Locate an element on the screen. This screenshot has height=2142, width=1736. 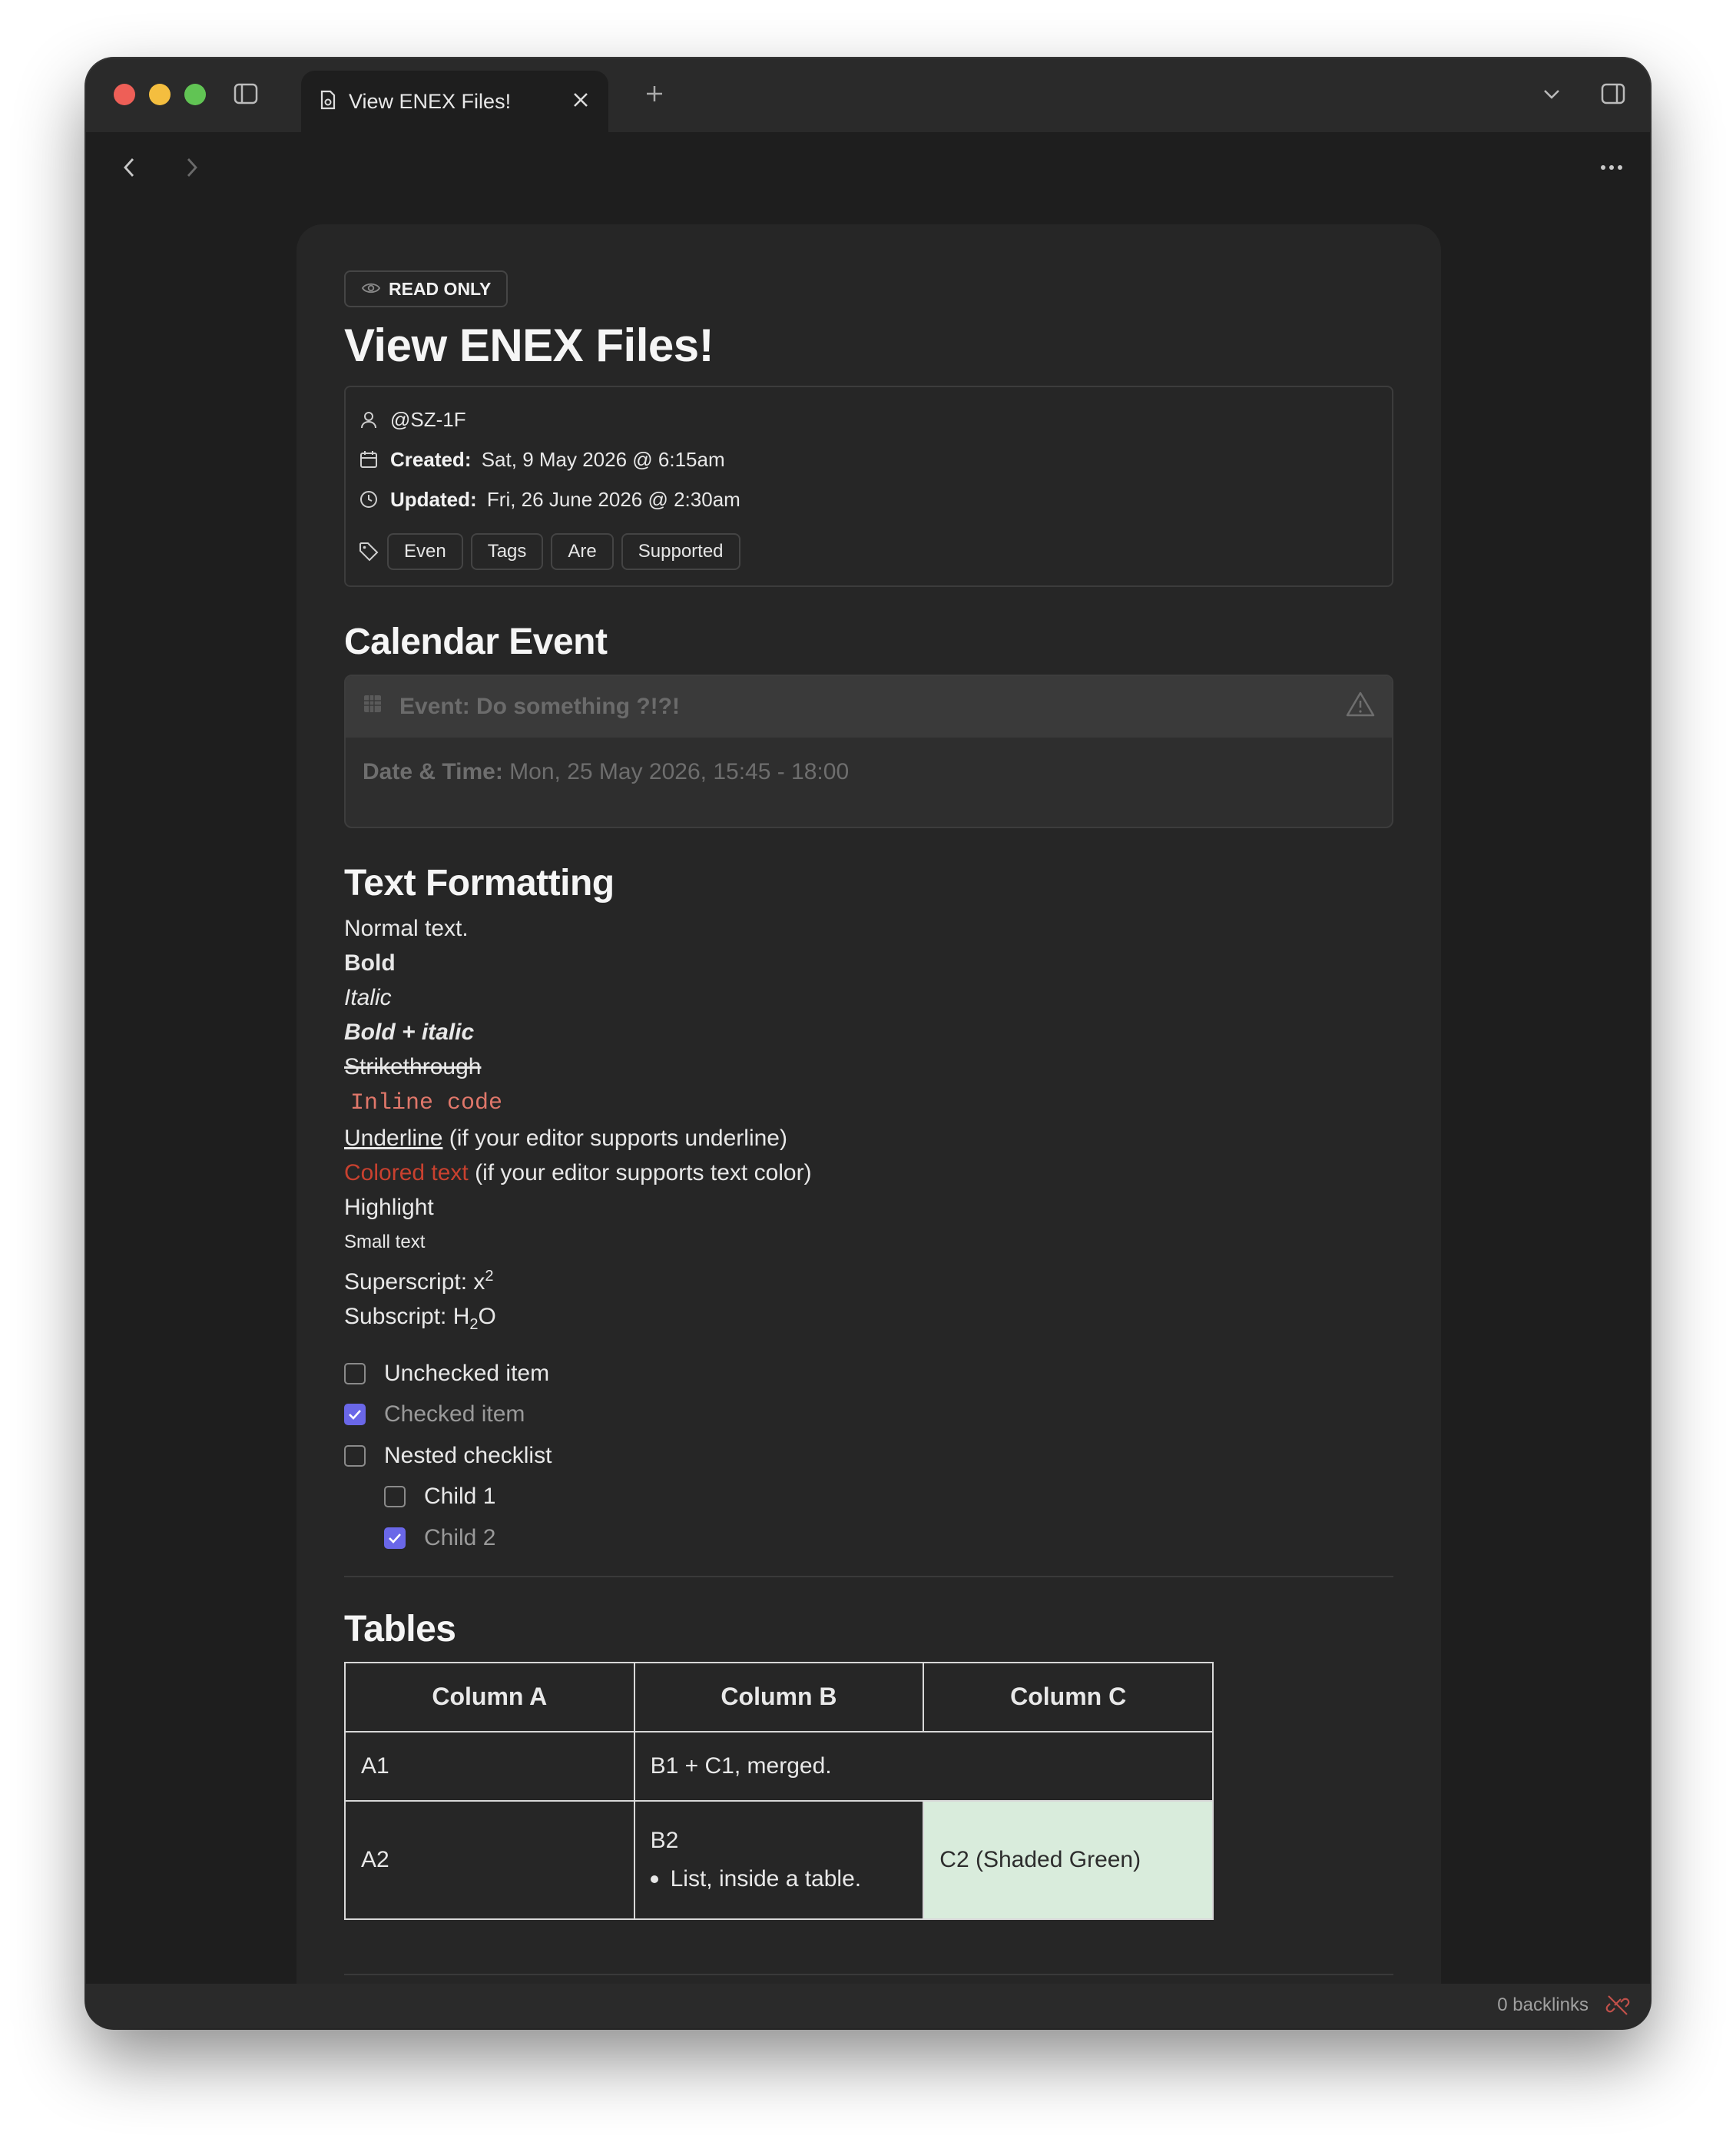
navigation-bar is located at coordinates (868, 167).